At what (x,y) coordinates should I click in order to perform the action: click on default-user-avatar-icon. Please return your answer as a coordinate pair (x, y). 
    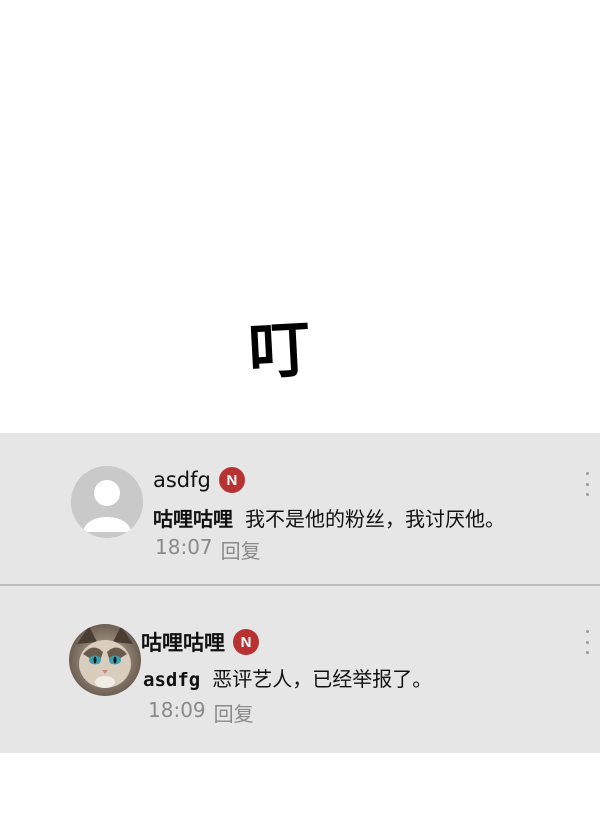
    Looking at the image, I should click on (107, 502).